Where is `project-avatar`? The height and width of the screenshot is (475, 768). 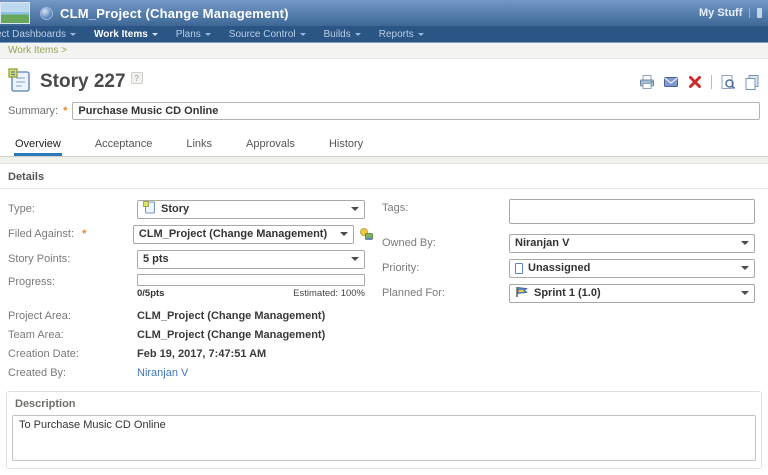
project-avatar is located at coordinates (15, 13).